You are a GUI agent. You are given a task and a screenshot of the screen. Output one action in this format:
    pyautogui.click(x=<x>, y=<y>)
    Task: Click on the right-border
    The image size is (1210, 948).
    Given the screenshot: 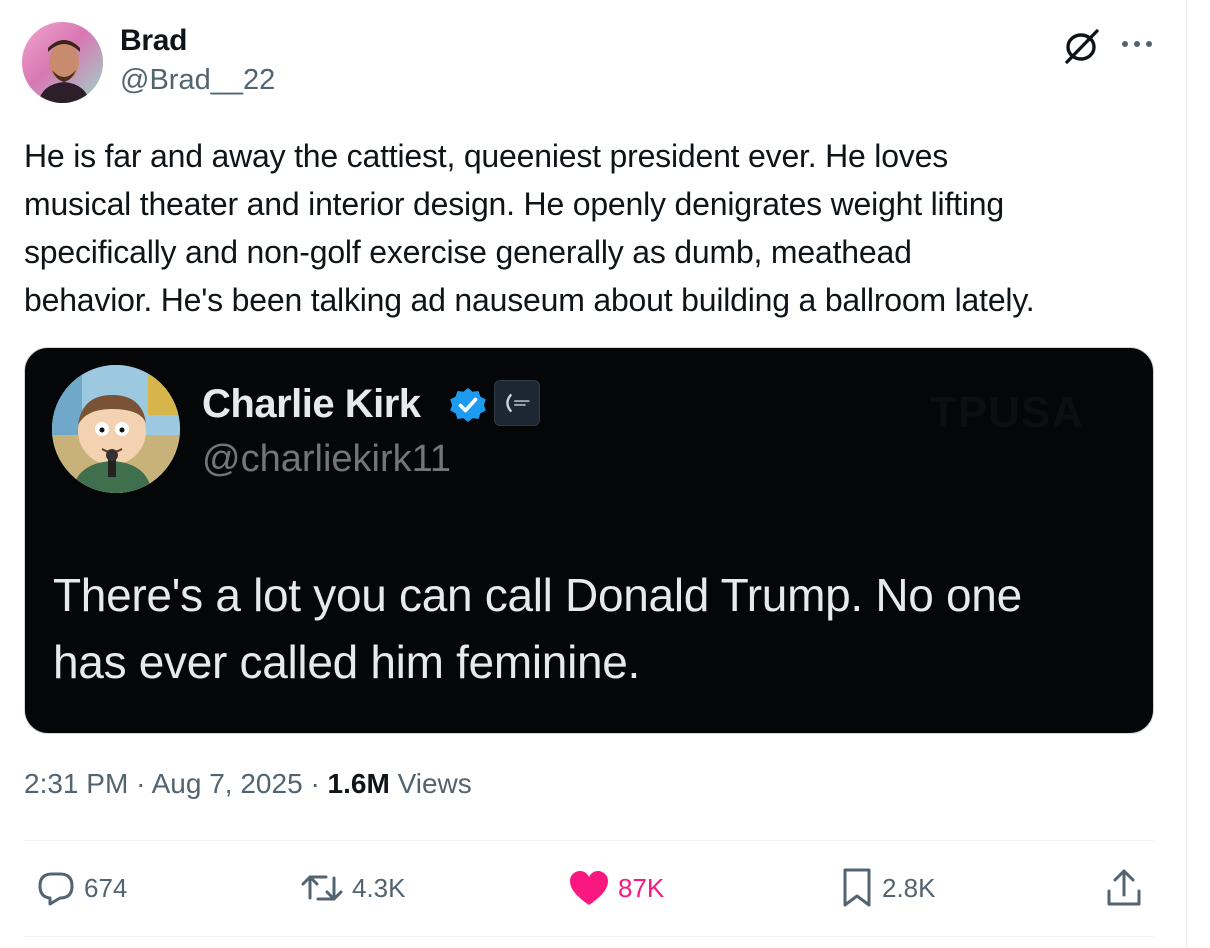 What is the action you would take?
    pyautogui.click(x=1186, y=474)
    